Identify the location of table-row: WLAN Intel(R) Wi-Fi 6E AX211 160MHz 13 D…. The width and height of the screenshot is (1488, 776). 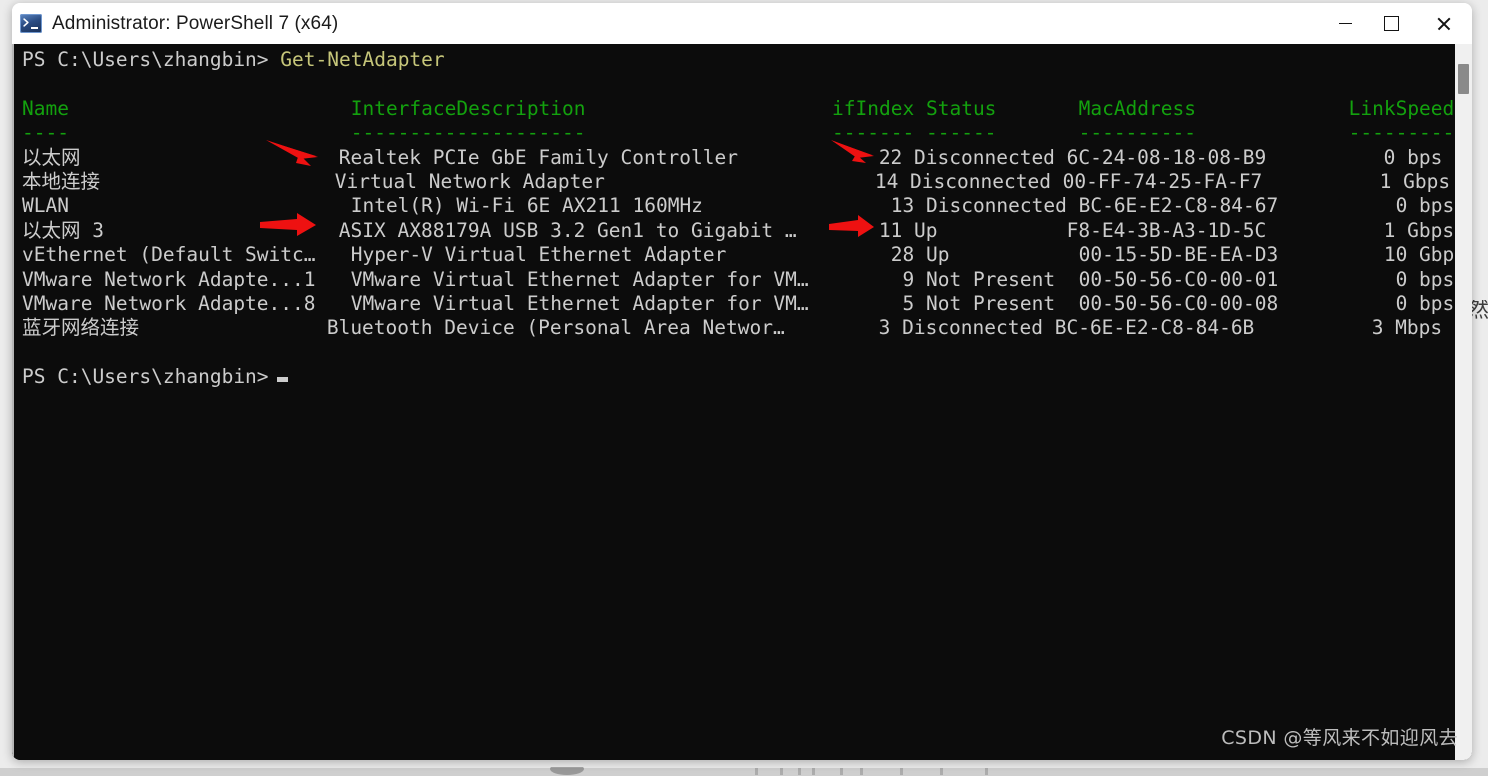
(738, 206).